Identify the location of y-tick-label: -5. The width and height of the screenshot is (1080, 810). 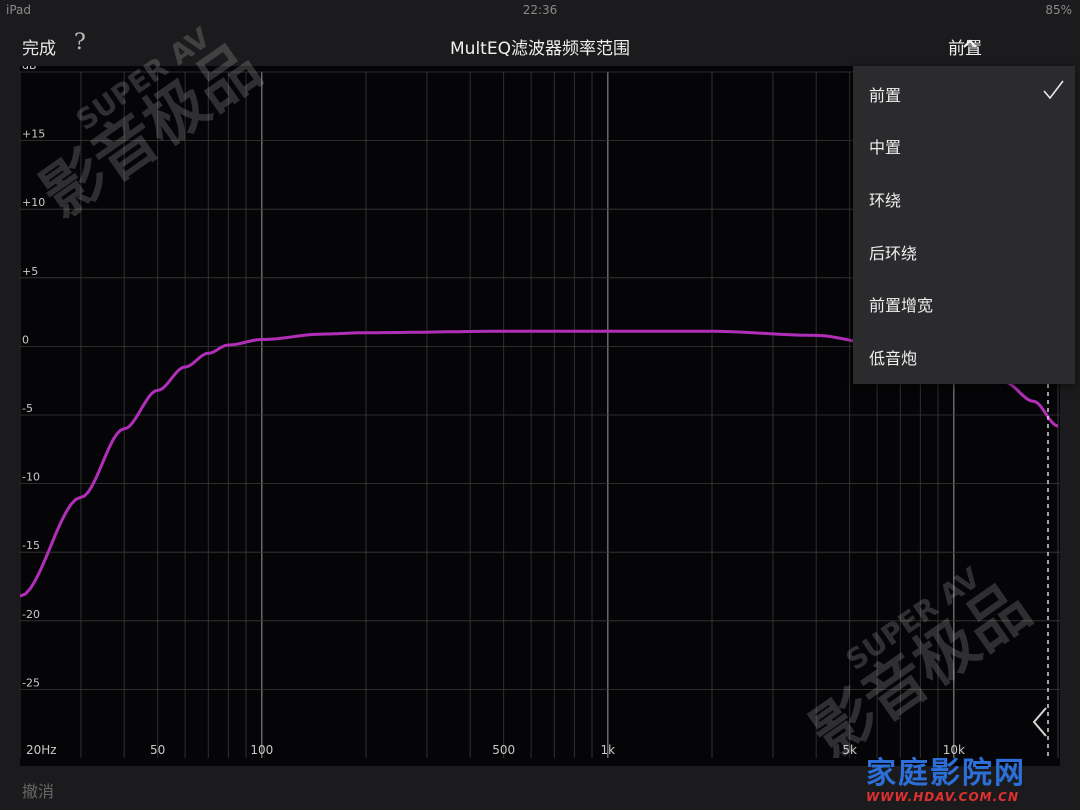
(27, 408).